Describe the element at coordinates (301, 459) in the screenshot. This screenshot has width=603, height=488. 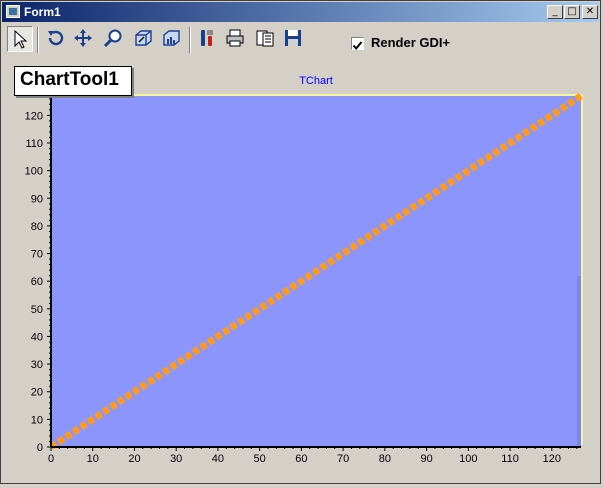
I see `x-tick-label: 60` at that location.